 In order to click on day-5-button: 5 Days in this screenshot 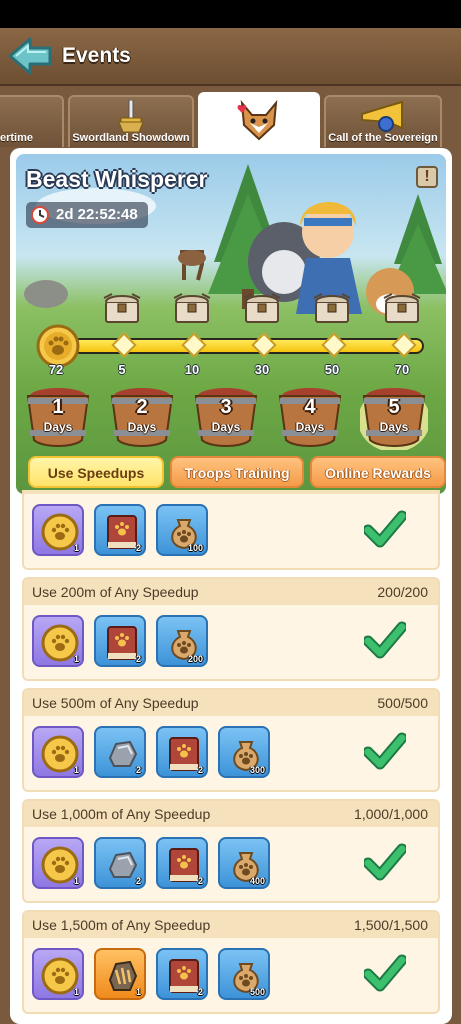, I will do `click(394, 417)`.